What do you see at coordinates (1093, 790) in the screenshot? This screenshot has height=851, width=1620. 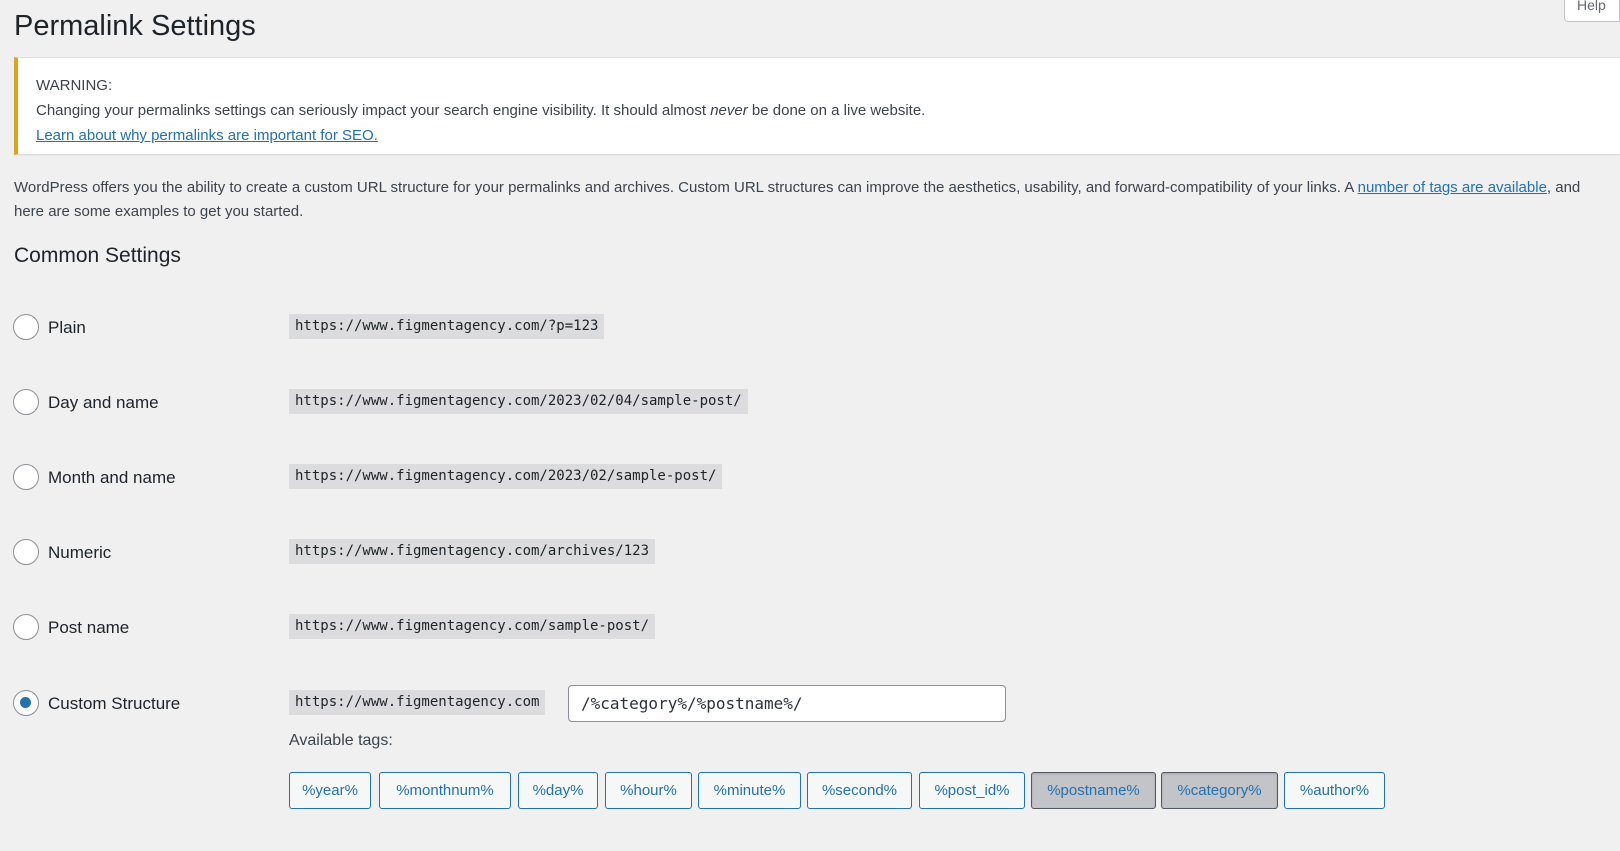 I see `tag-postname-button: %postname%` at bounding box center [1093, 790].